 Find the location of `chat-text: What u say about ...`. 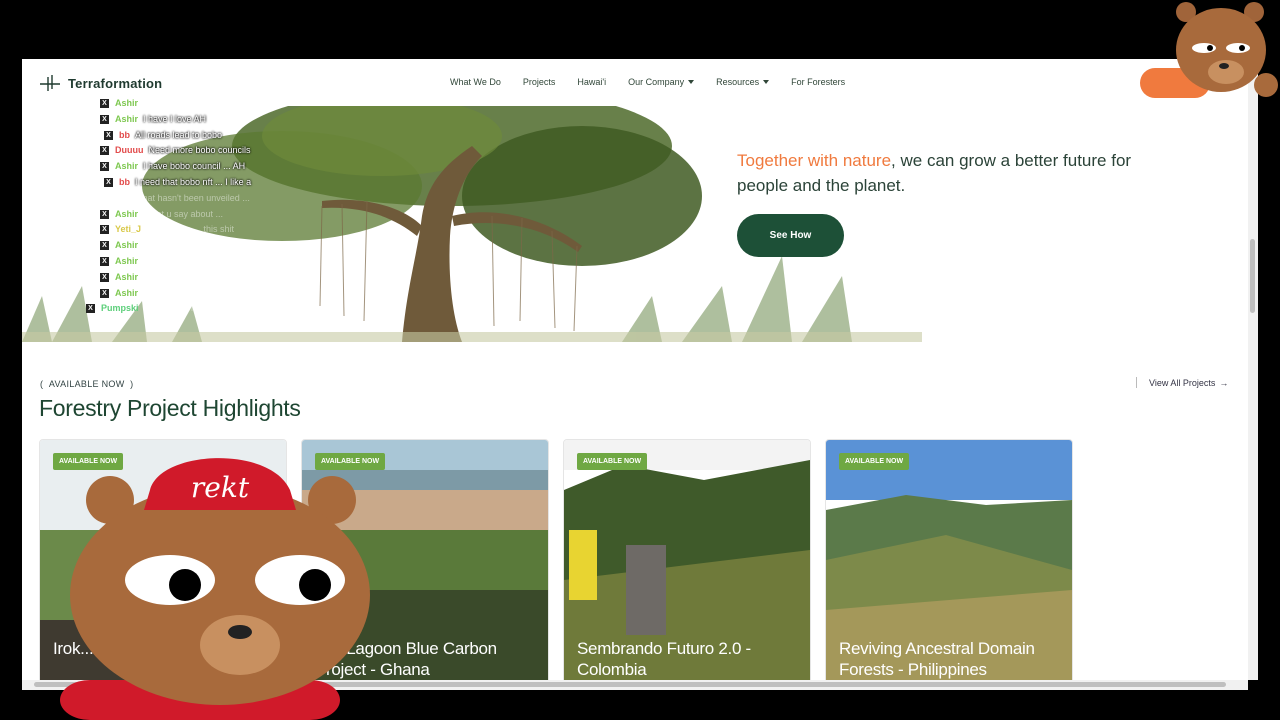

chat-text: What u say about ... is located at coordinates (183, 213).